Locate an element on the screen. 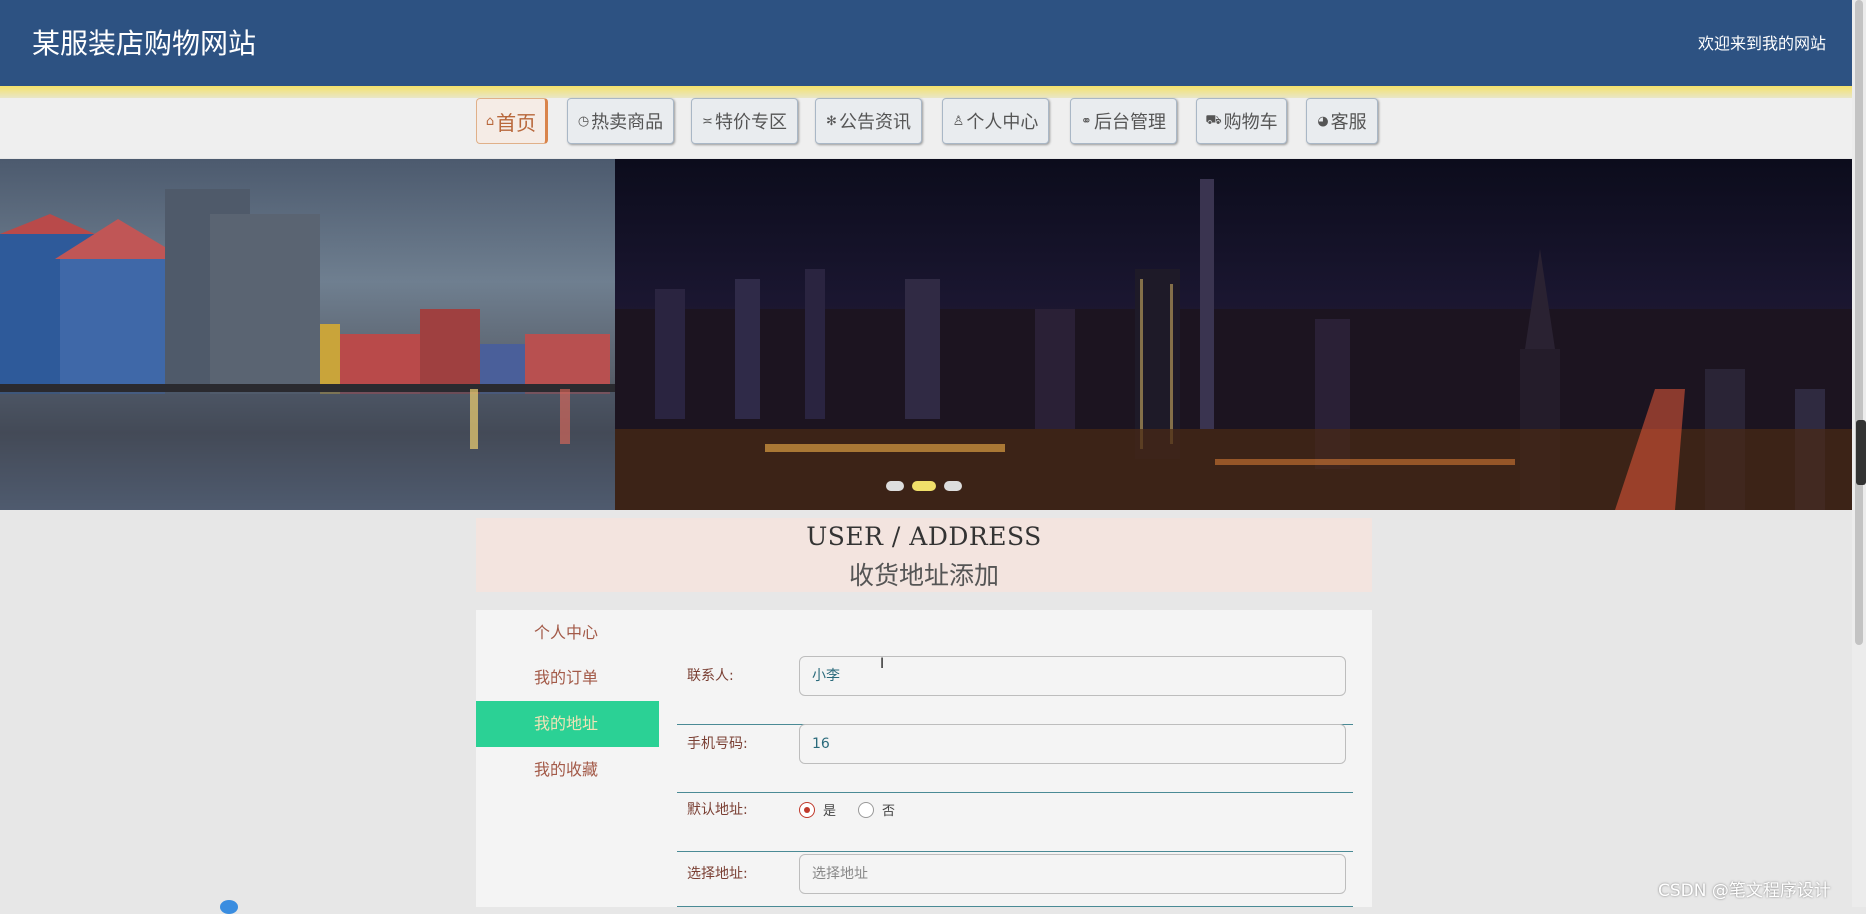 This screenshot has width=1866, height=914. houses-illustration is located at coordinates (307, 349).